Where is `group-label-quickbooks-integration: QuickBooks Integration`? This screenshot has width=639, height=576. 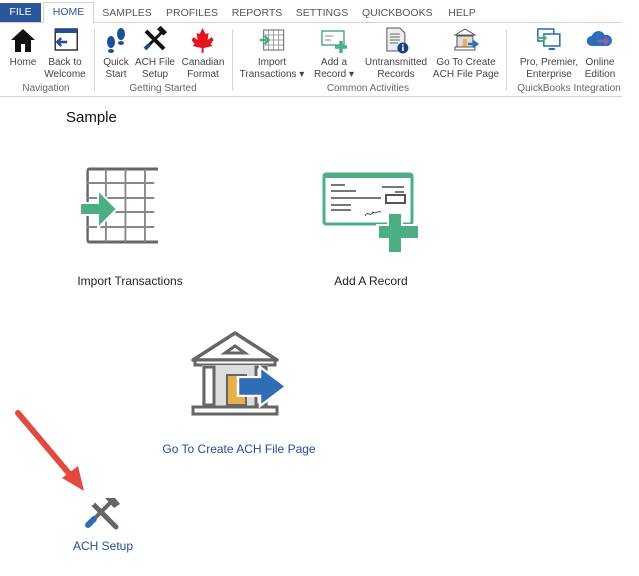
group-label-quickbooks-integration: QuickBooks Integration is located at coordinates (569, 88).